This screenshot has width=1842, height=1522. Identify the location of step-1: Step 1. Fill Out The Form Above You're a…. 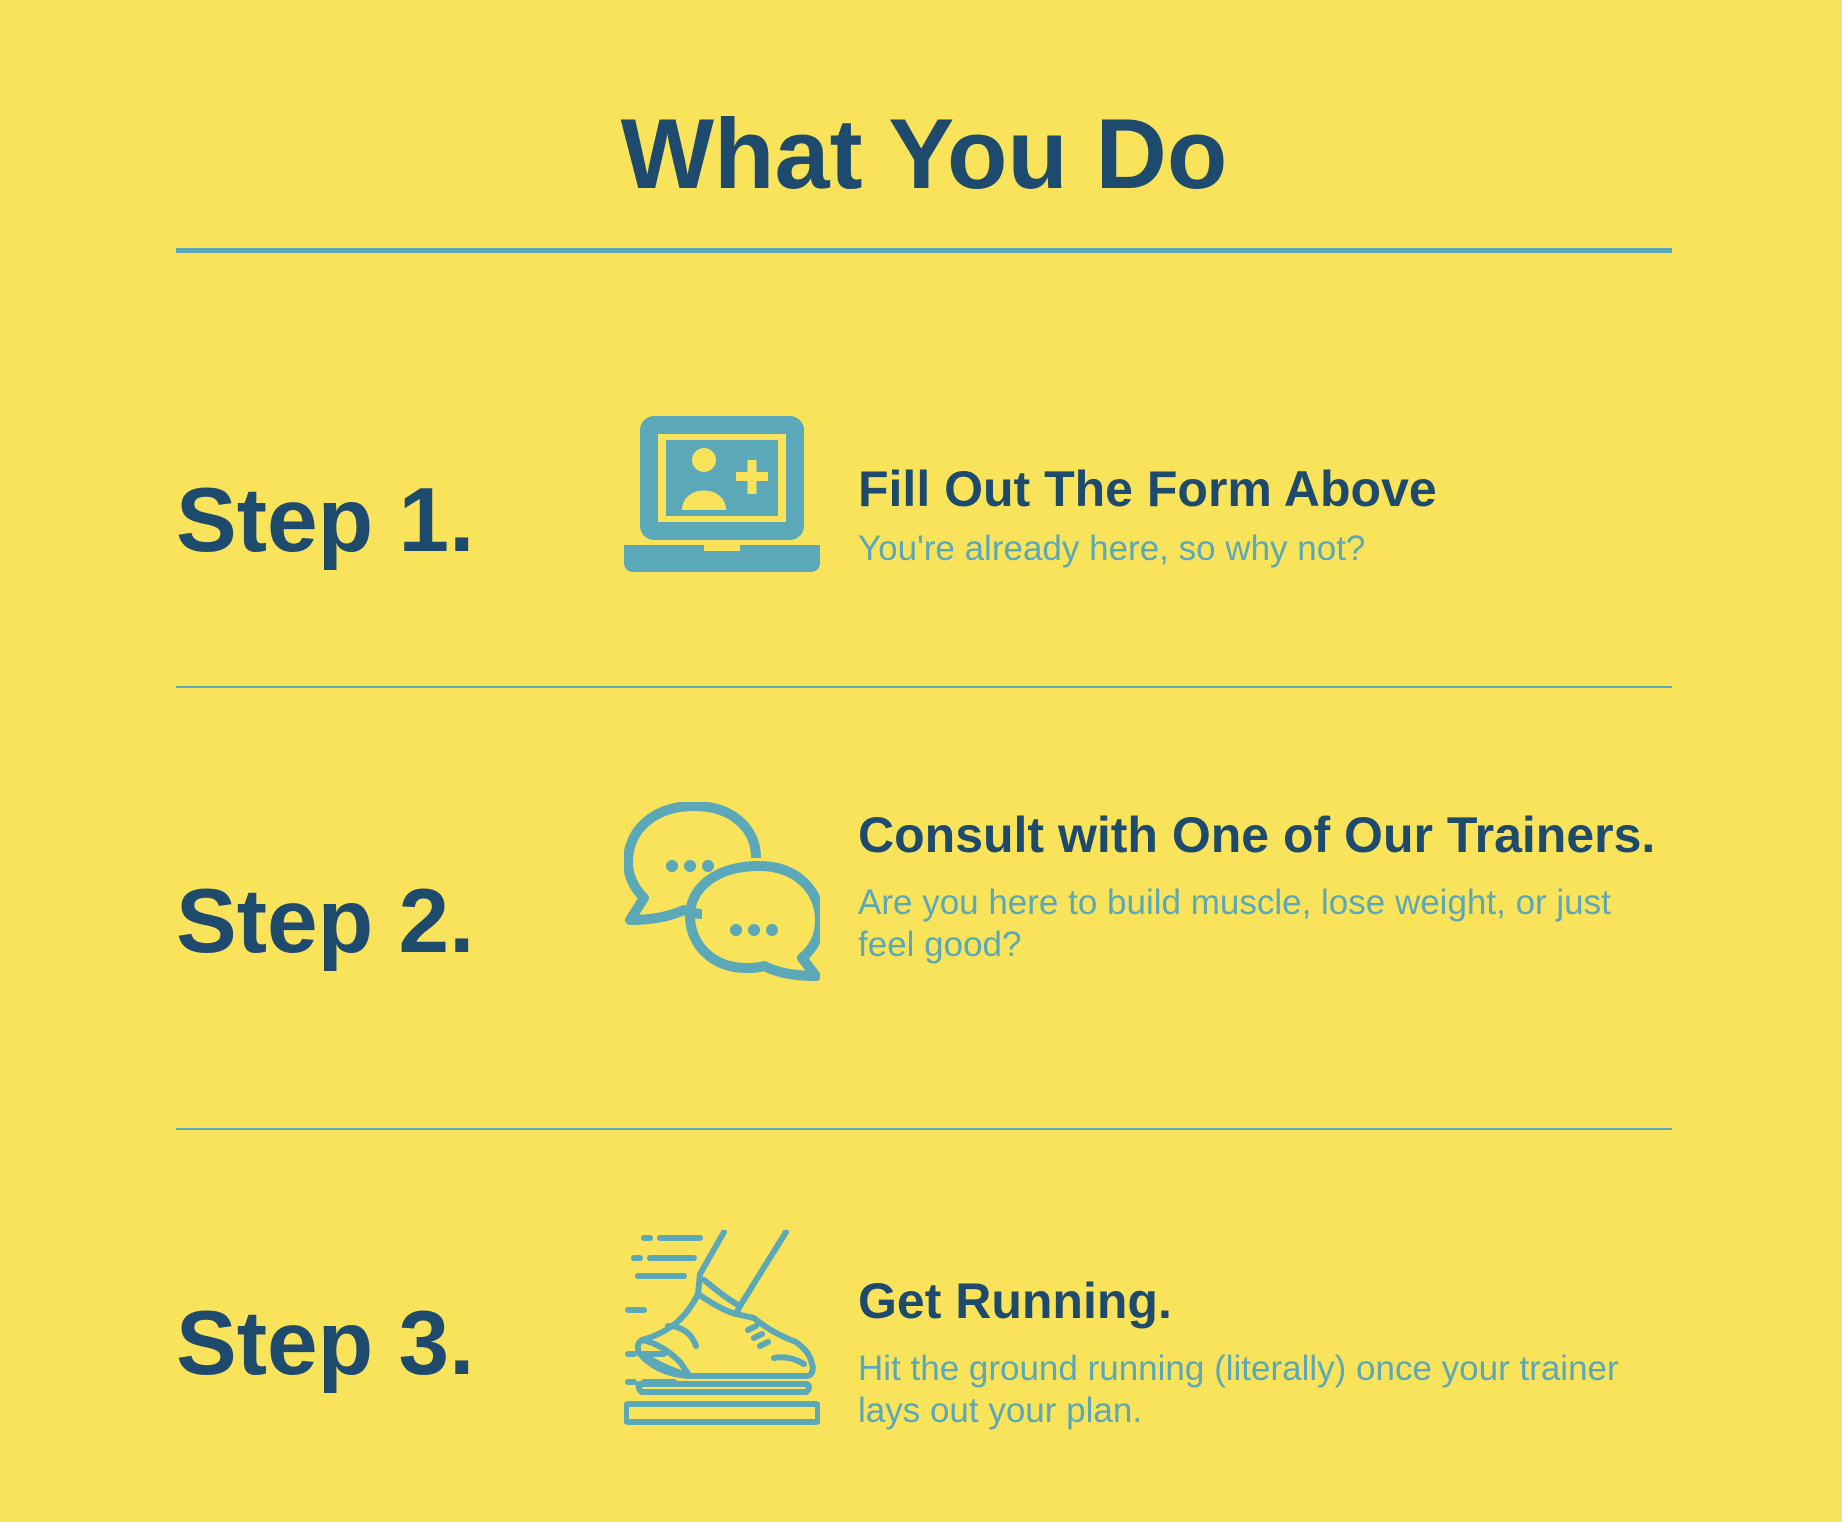
(924, 508).